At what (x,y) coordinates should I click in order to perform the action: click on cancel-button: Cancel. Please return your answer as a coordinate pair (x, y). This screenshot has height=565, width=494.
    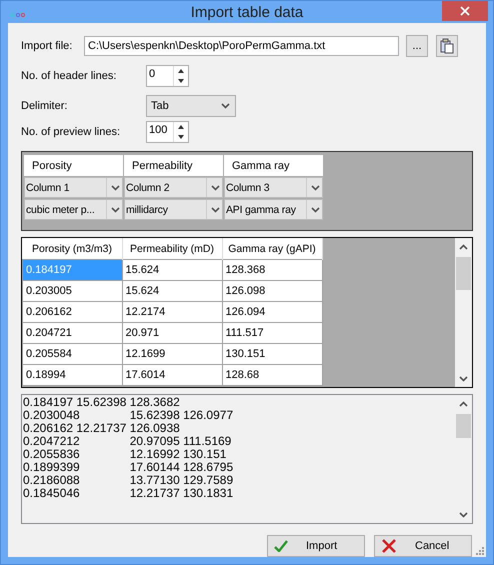
    Looking at the image, I should click on (423, 546).